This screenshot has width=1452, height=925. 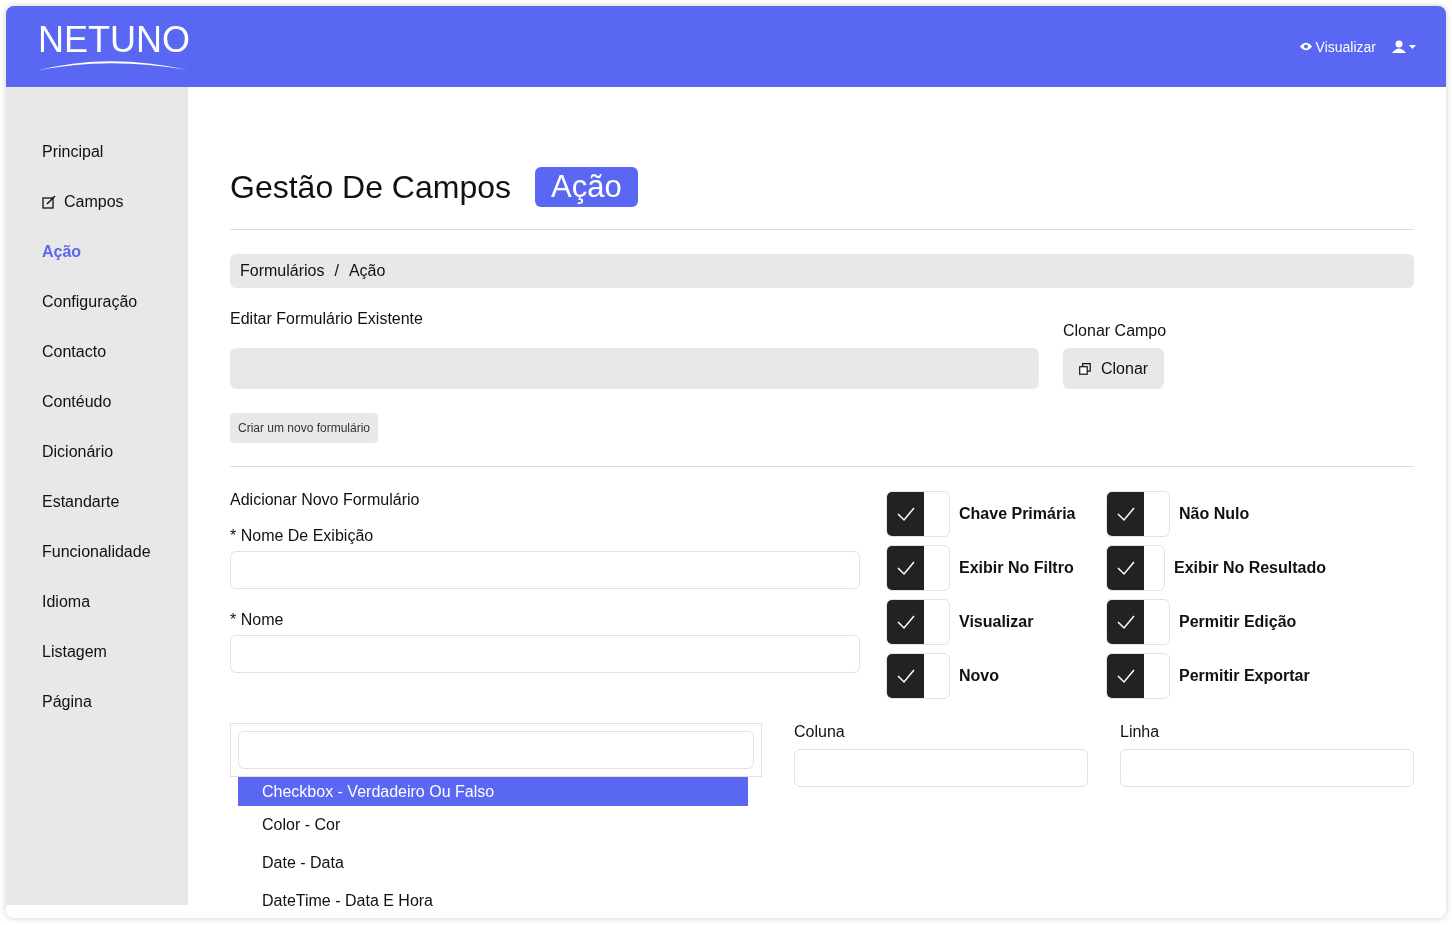 What do you see at coordinates (77, 402) in the screenshot?
I see `sidebar-item: Contéudo` at bounding box center [77, 402].